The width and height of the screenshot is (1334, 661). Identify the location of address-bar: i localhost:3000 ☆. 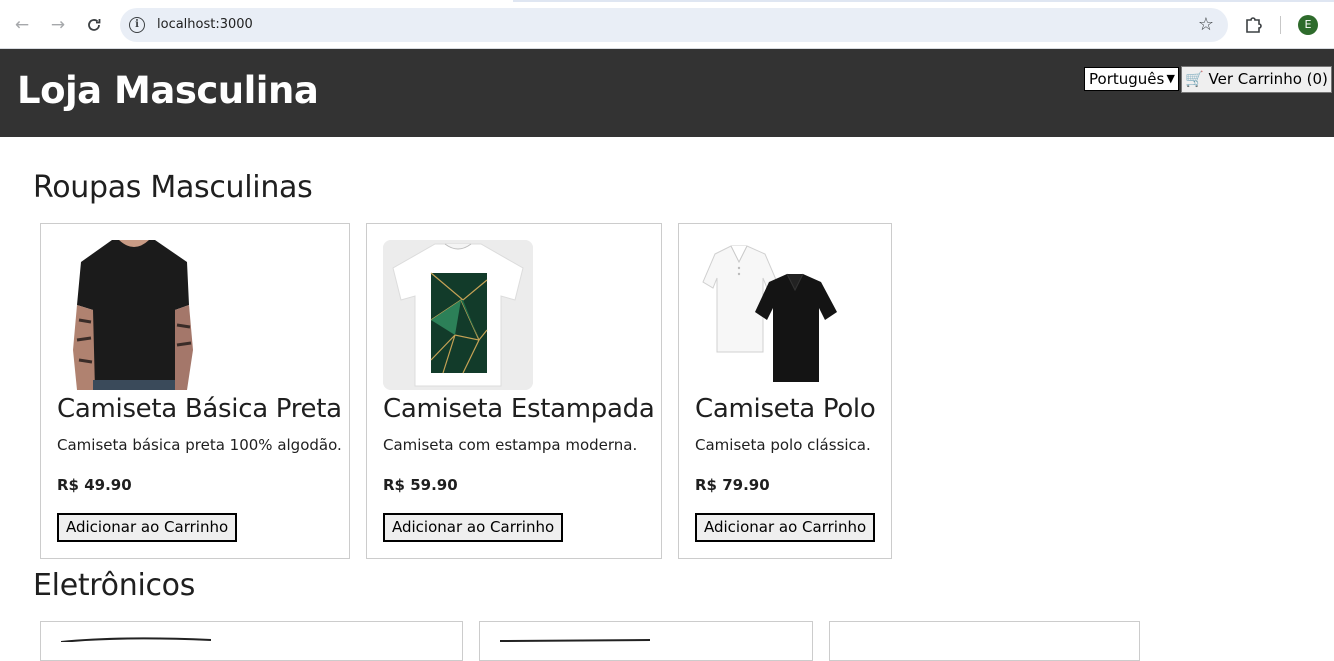
(674, 25).